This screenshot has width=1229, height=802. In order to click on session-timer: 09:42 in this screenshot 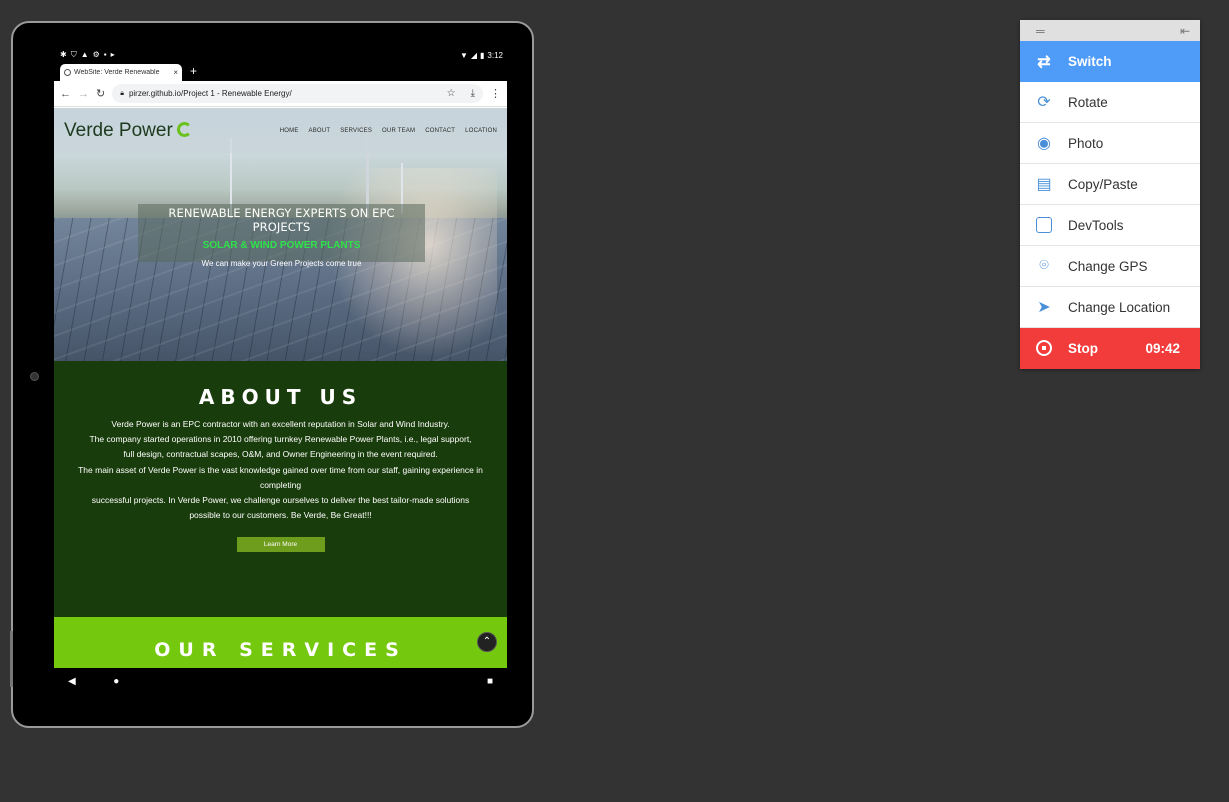, I will do `click(1162, 348)`.